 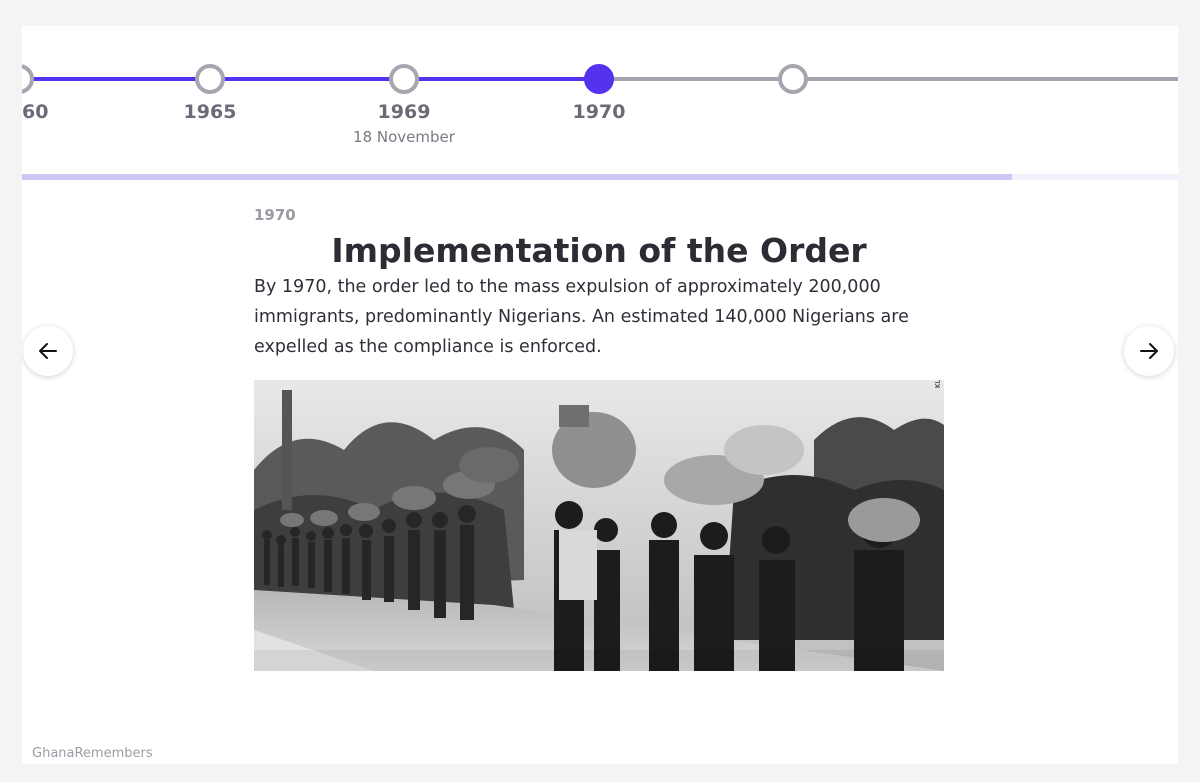 I want to click on timeline-track-completed, so click(x=310, y=79).